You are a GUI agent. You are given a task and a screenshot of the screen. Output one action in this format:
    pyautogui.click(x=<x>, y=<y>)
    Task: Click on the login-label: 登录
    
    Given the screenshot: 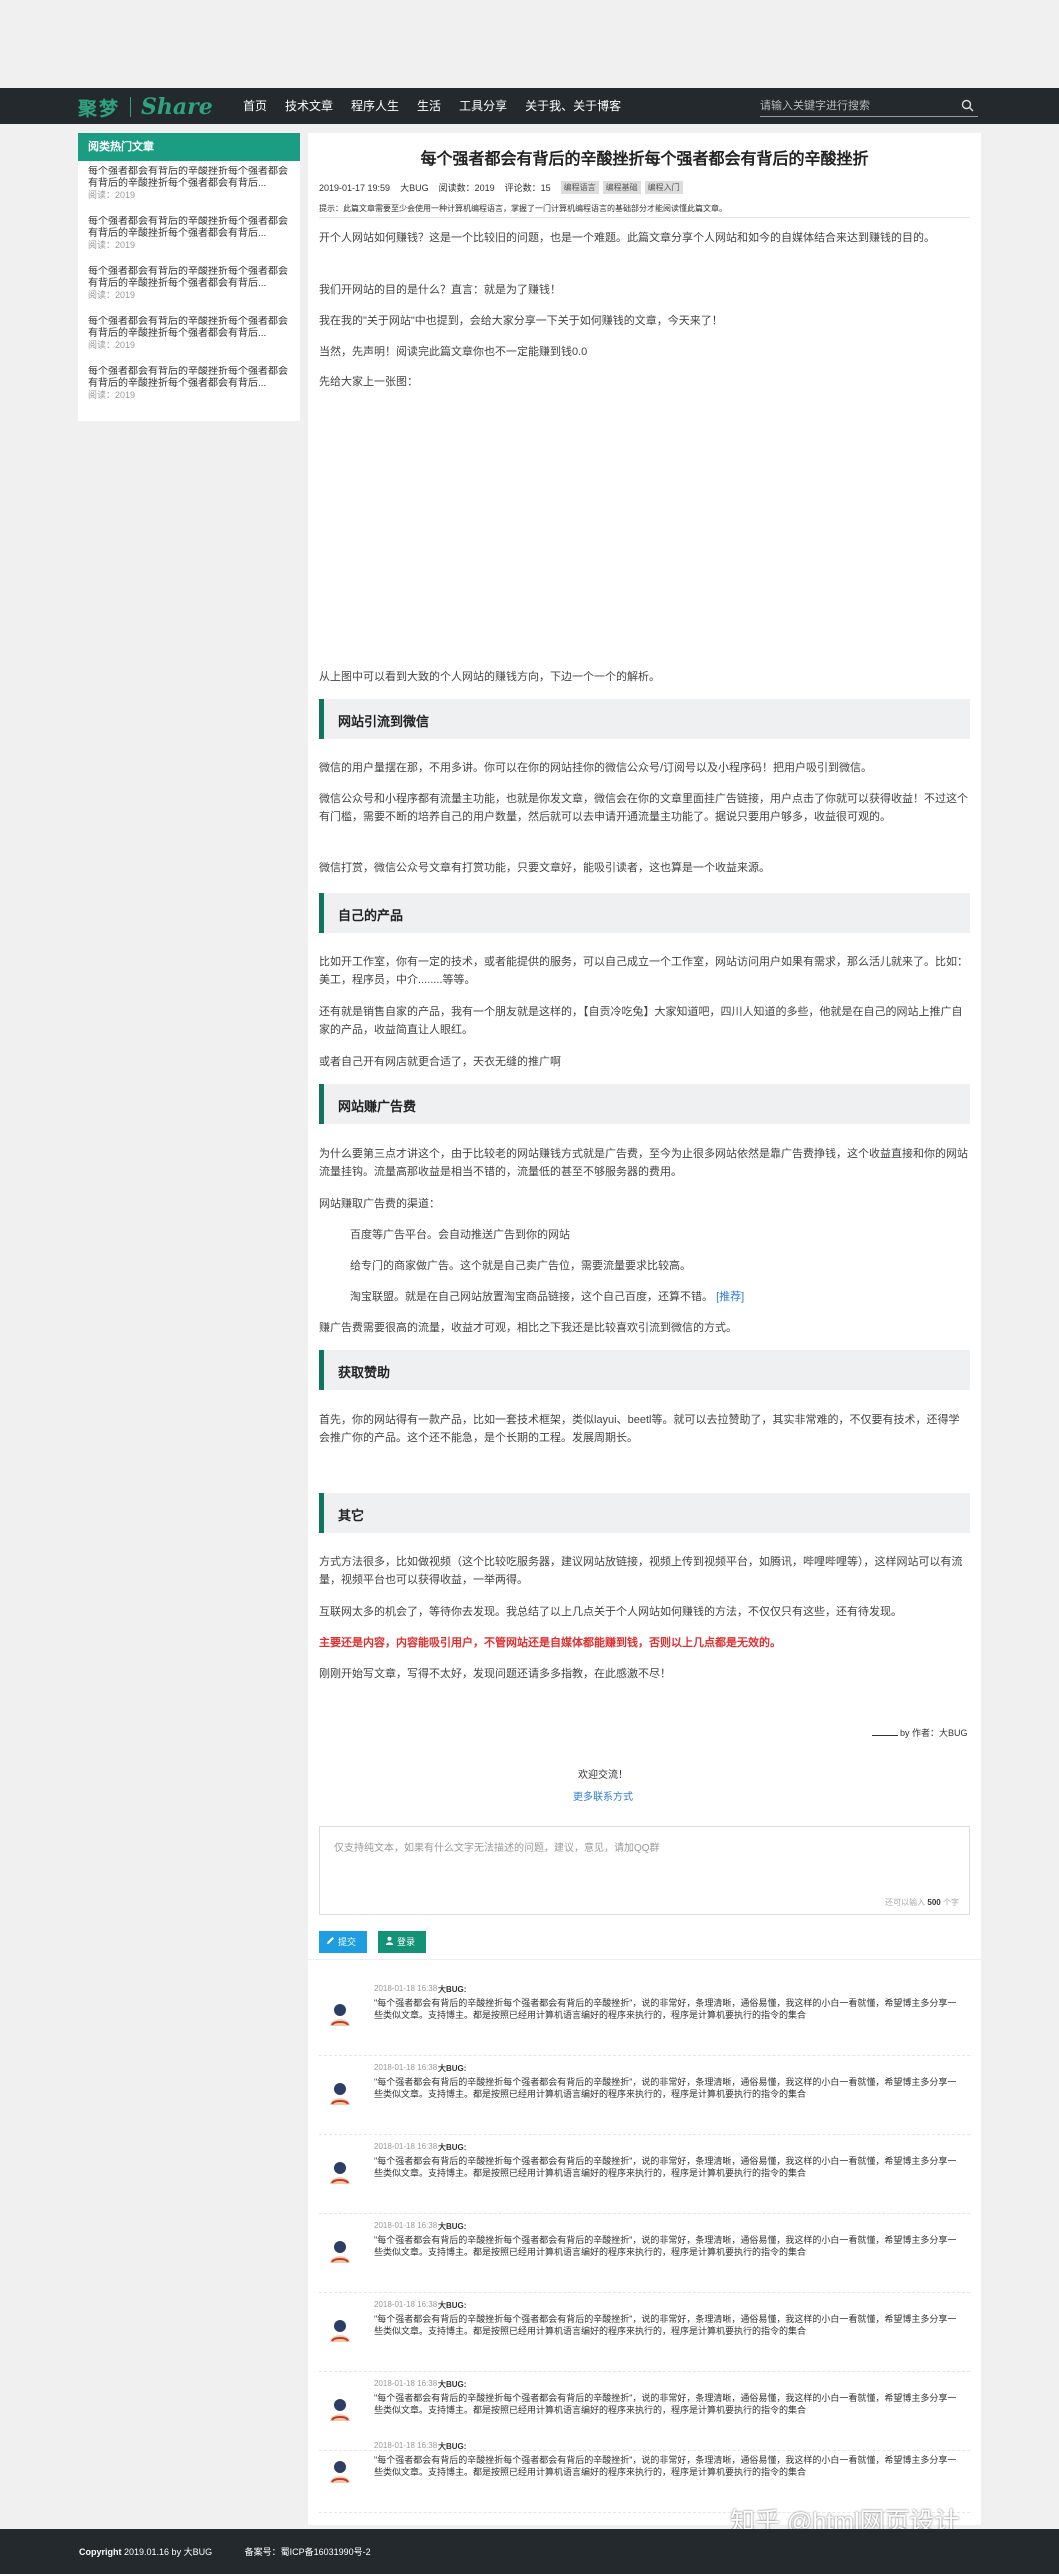 What is the action you would take?
    pyautogui.click(x=406, y=1942)
    